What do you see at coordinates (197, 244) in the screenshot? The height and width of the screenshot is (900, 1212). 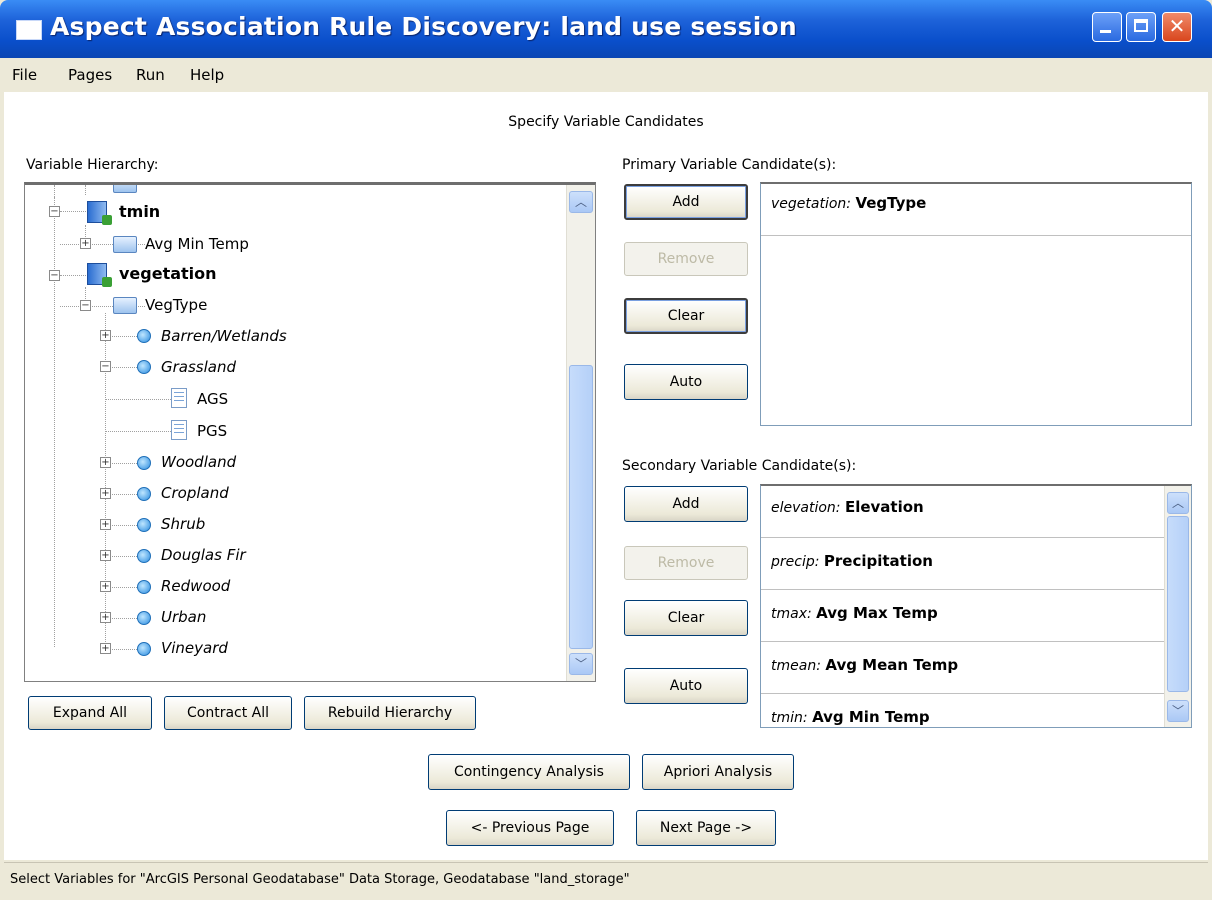 I see `tree-node-avg-min-temp: Avg Min Temp` at bounding box center [197, 244].